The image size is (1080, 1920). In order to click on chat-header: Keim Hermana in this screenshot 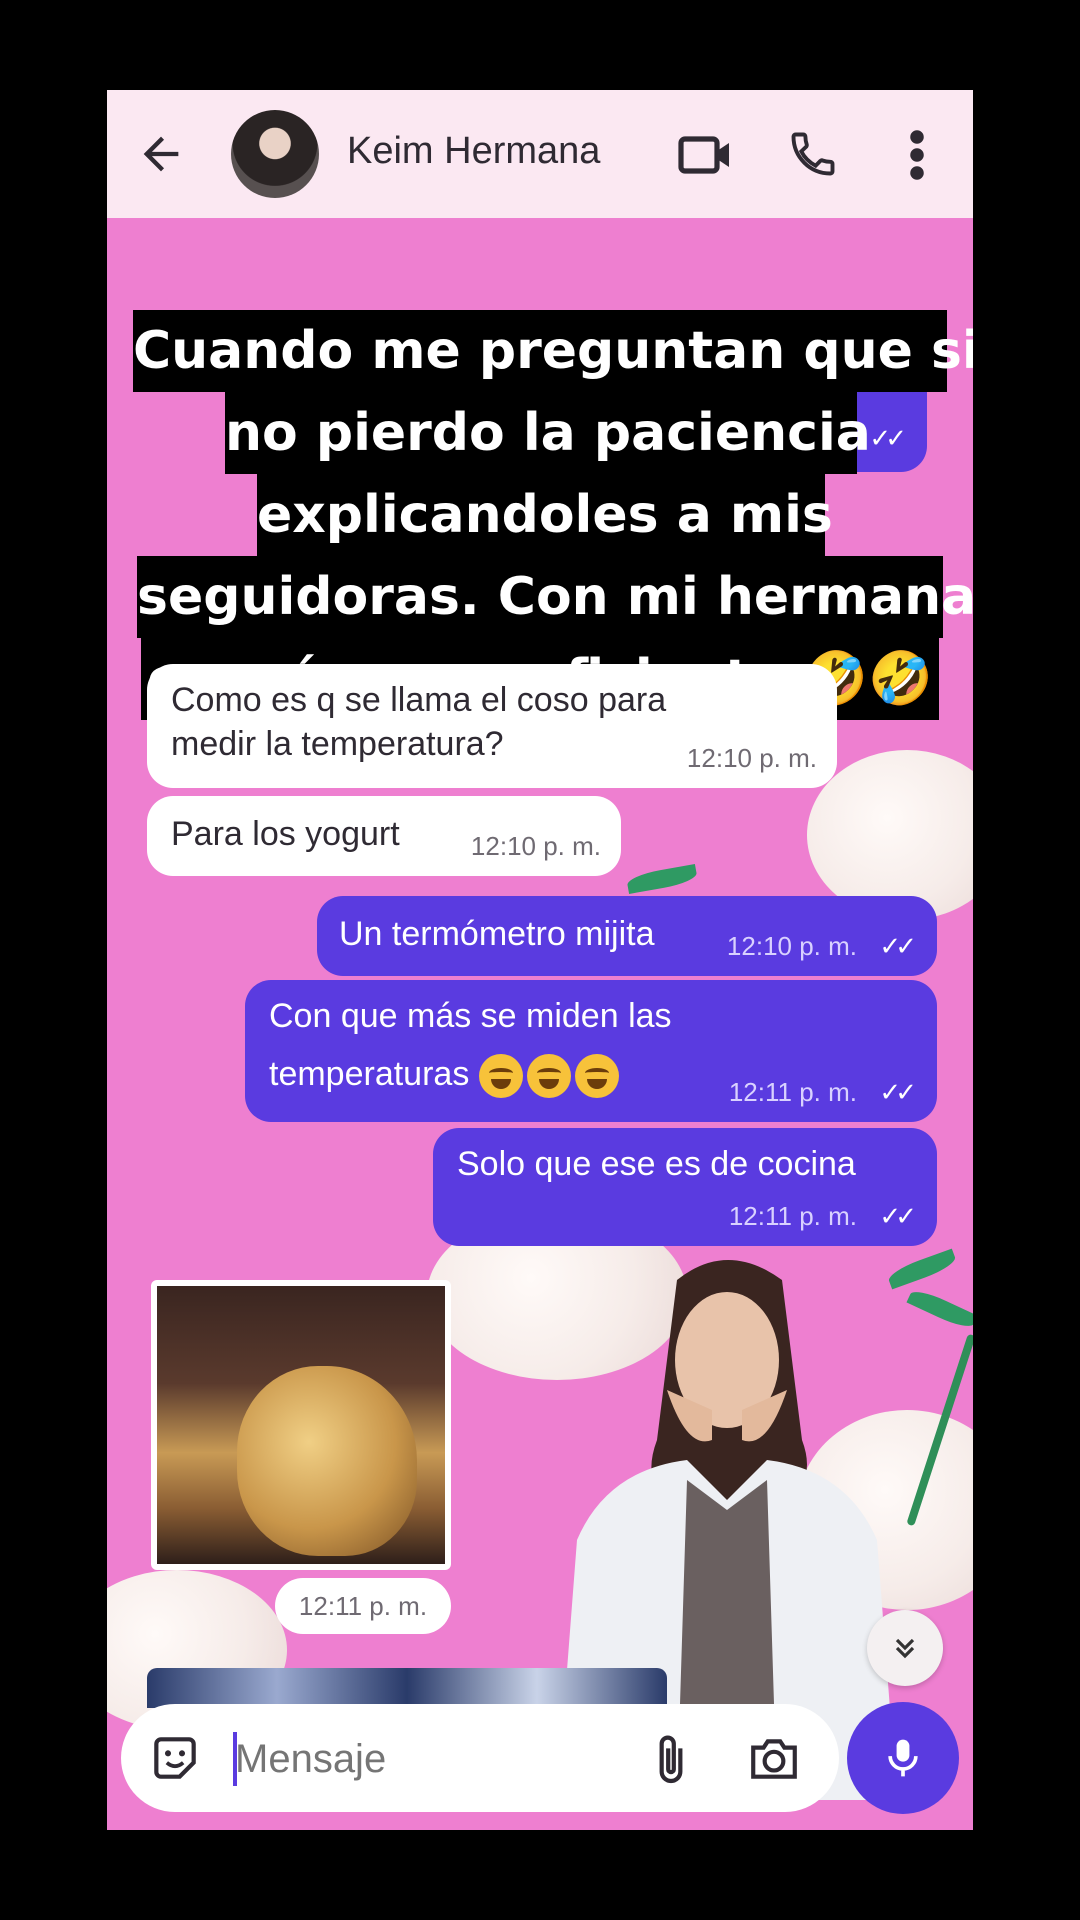, I will do `click(540, 154)`.